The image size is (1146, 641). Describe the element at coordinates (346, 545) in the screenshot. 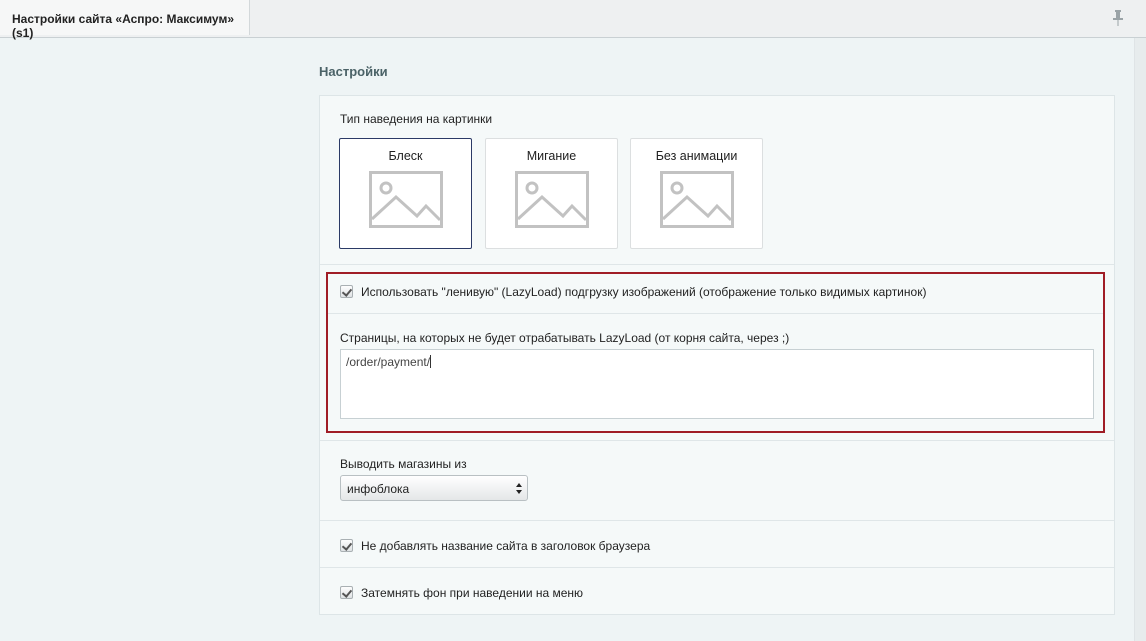

I see `no-site-name-checkbox` at that location.